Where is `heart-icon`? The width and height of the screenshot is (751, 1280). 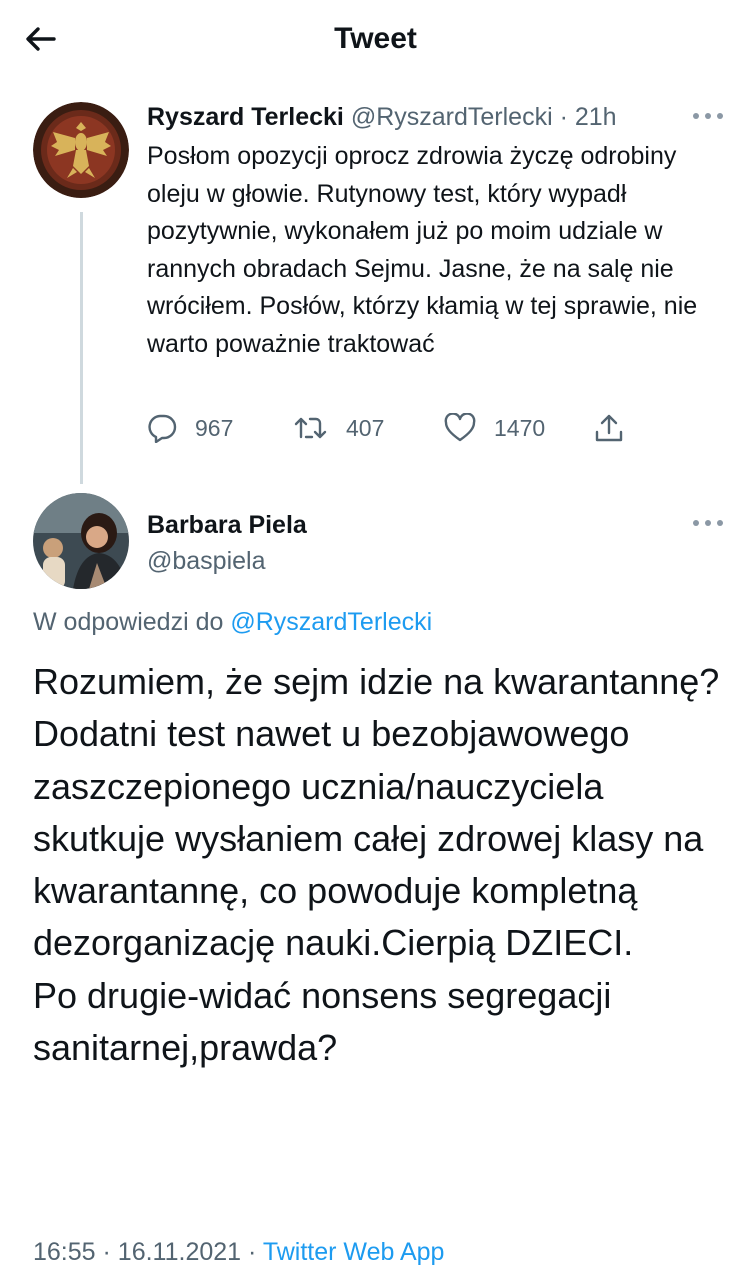
heart-icon is located at coordinates (460, 427).